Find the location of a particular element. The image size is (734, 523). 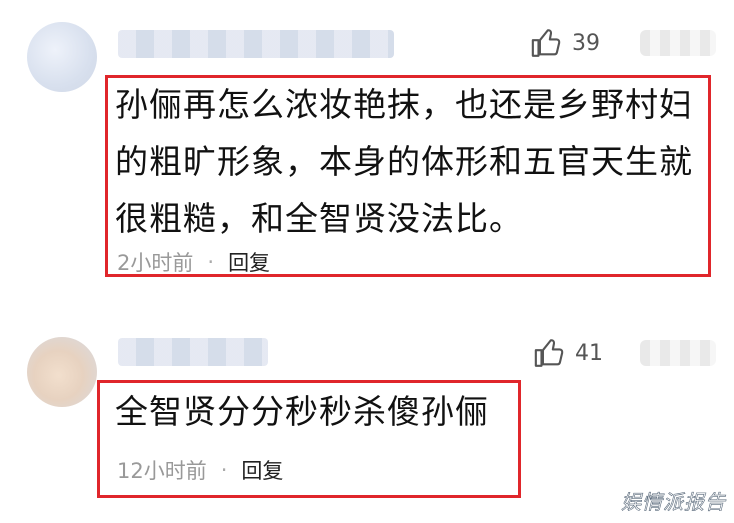

like-count: 39 is located at coordinates (586, 43).